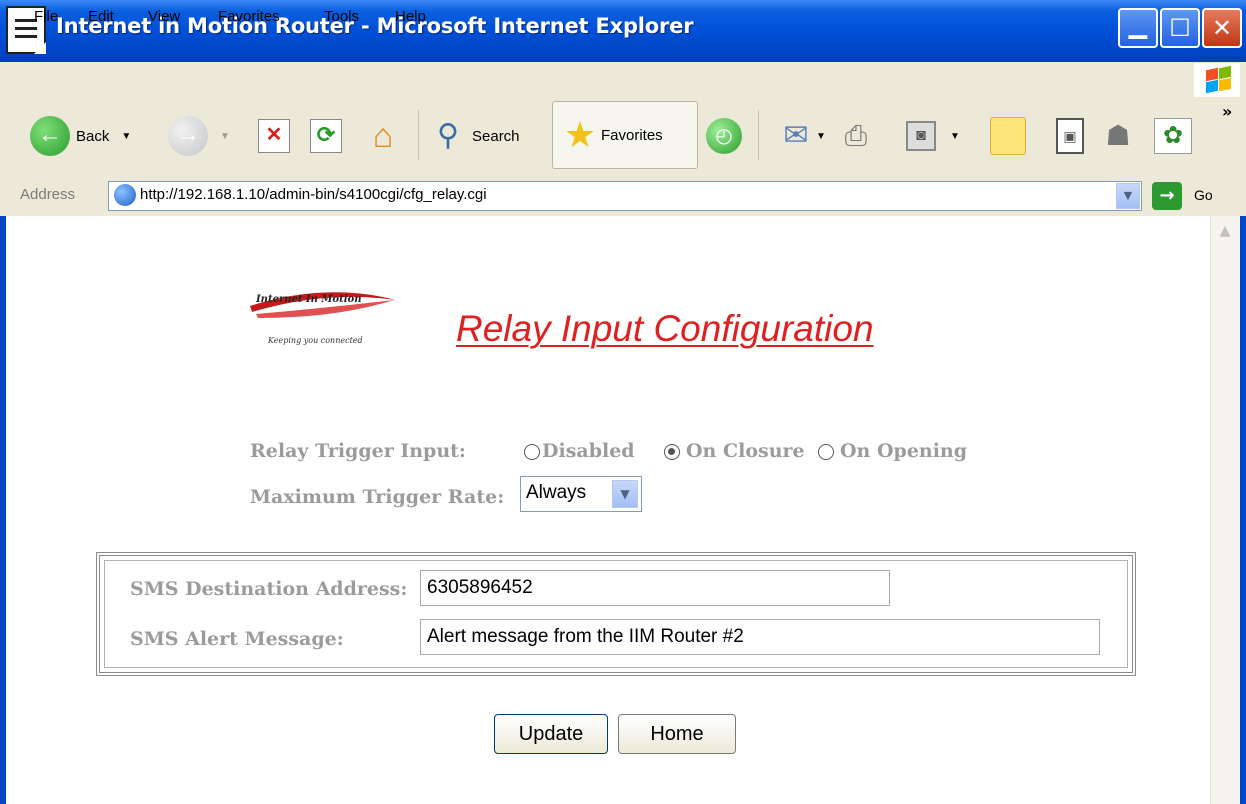  What do you see at coordinates (1167, 196) in the screenshot?
I see `go-arrow-icon: →` at bounding box center [1167, 196].